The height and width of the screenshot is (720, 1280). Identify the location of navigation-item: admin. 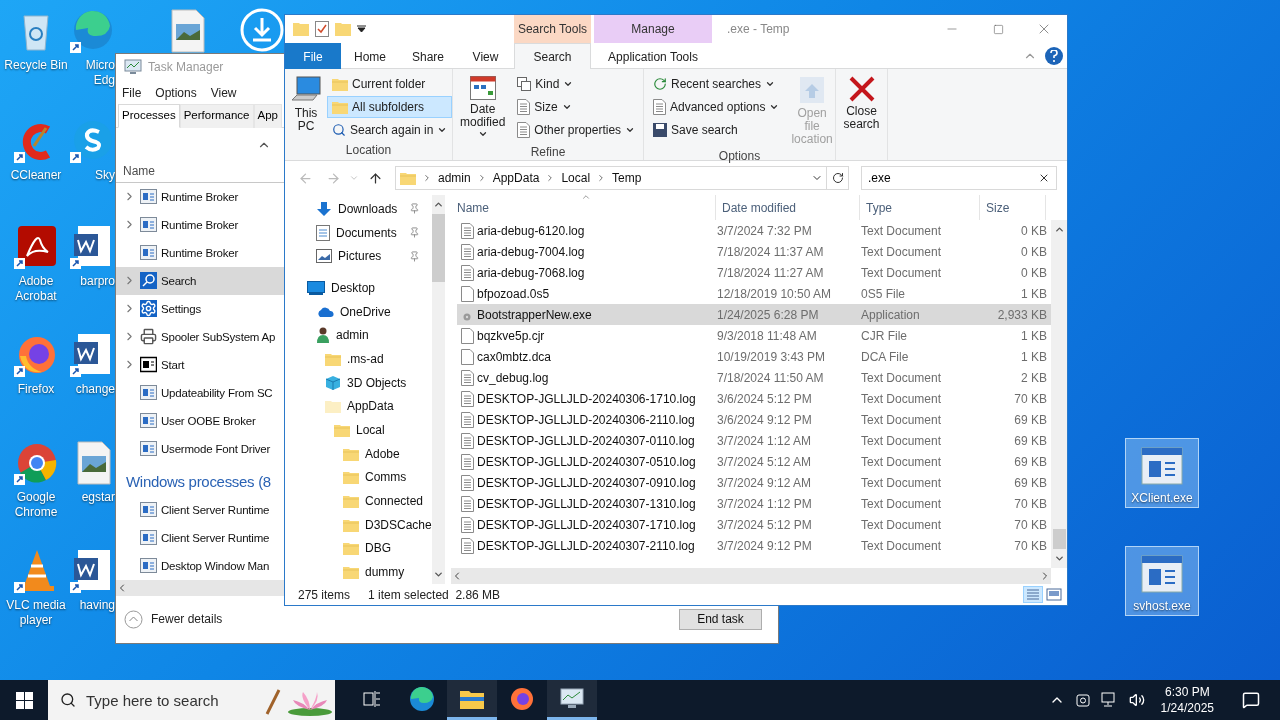
(358, 335).